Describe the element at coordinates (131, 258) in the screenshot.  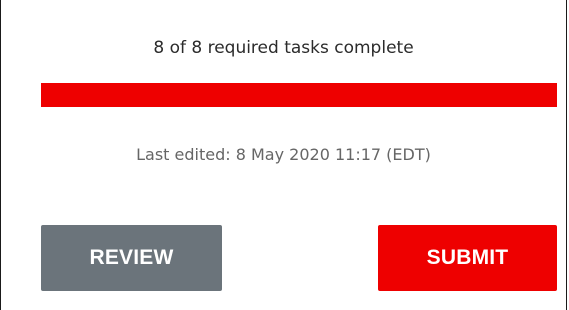
I see `review-button: REVIEW` at that location.